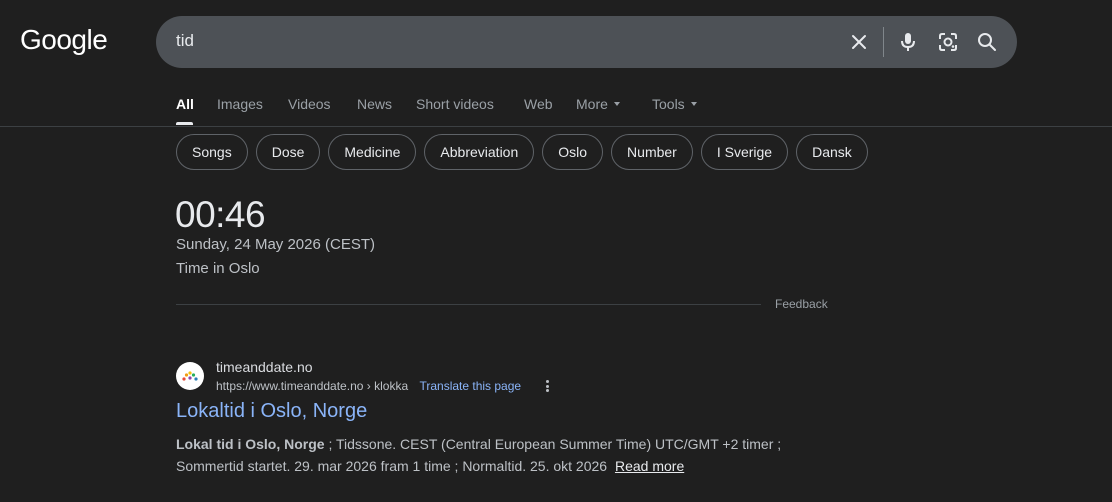  I want to click on timeanddate-logo-icon, so click(190, 376).